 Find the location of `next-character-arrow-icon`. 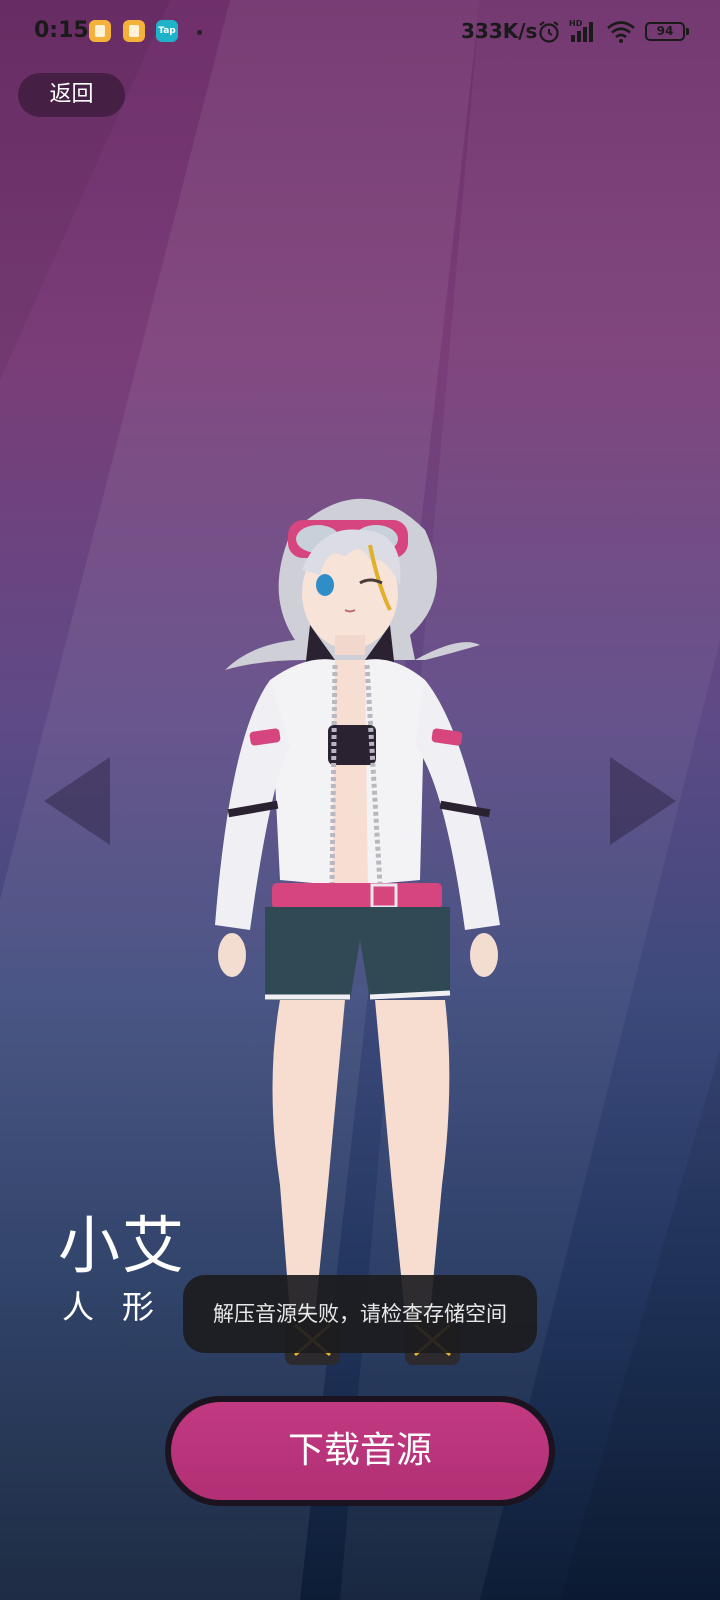

next-character-arrow-icon is located at coordinates (643, 801).